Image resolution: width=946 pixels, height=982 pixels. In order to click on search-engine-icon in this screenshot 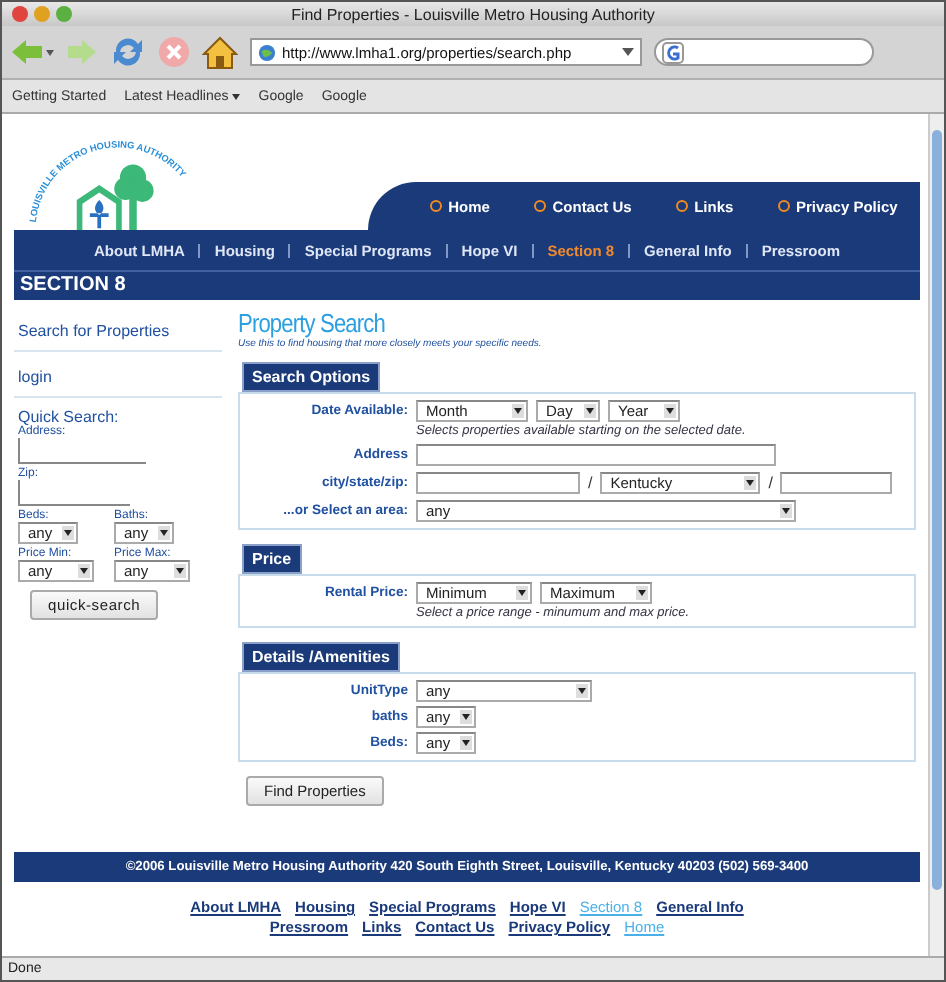, I will do `click(673, 52)`.